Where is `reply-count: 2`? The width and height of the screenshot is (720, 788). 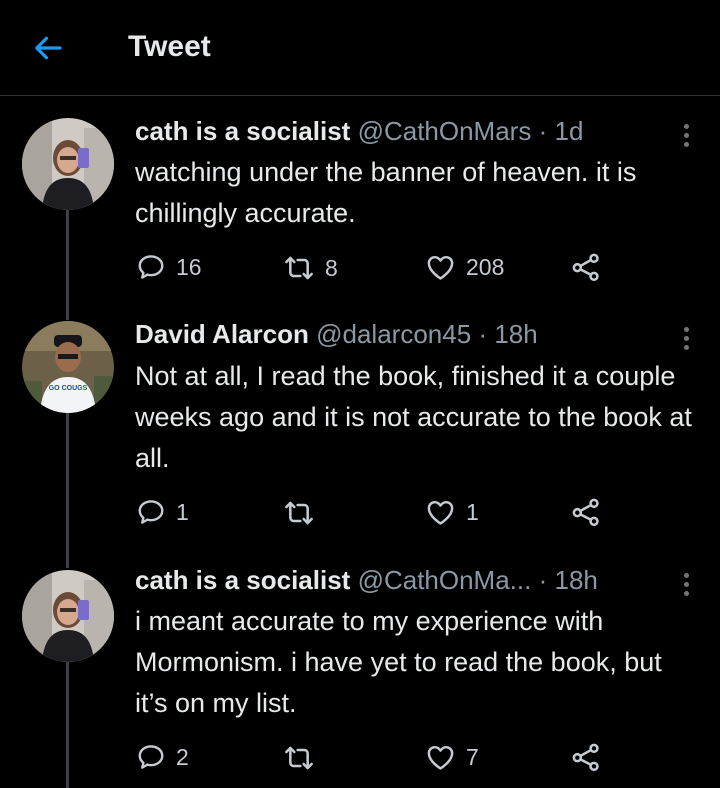
reply-count: 2 is located at coordinates (182, 756).